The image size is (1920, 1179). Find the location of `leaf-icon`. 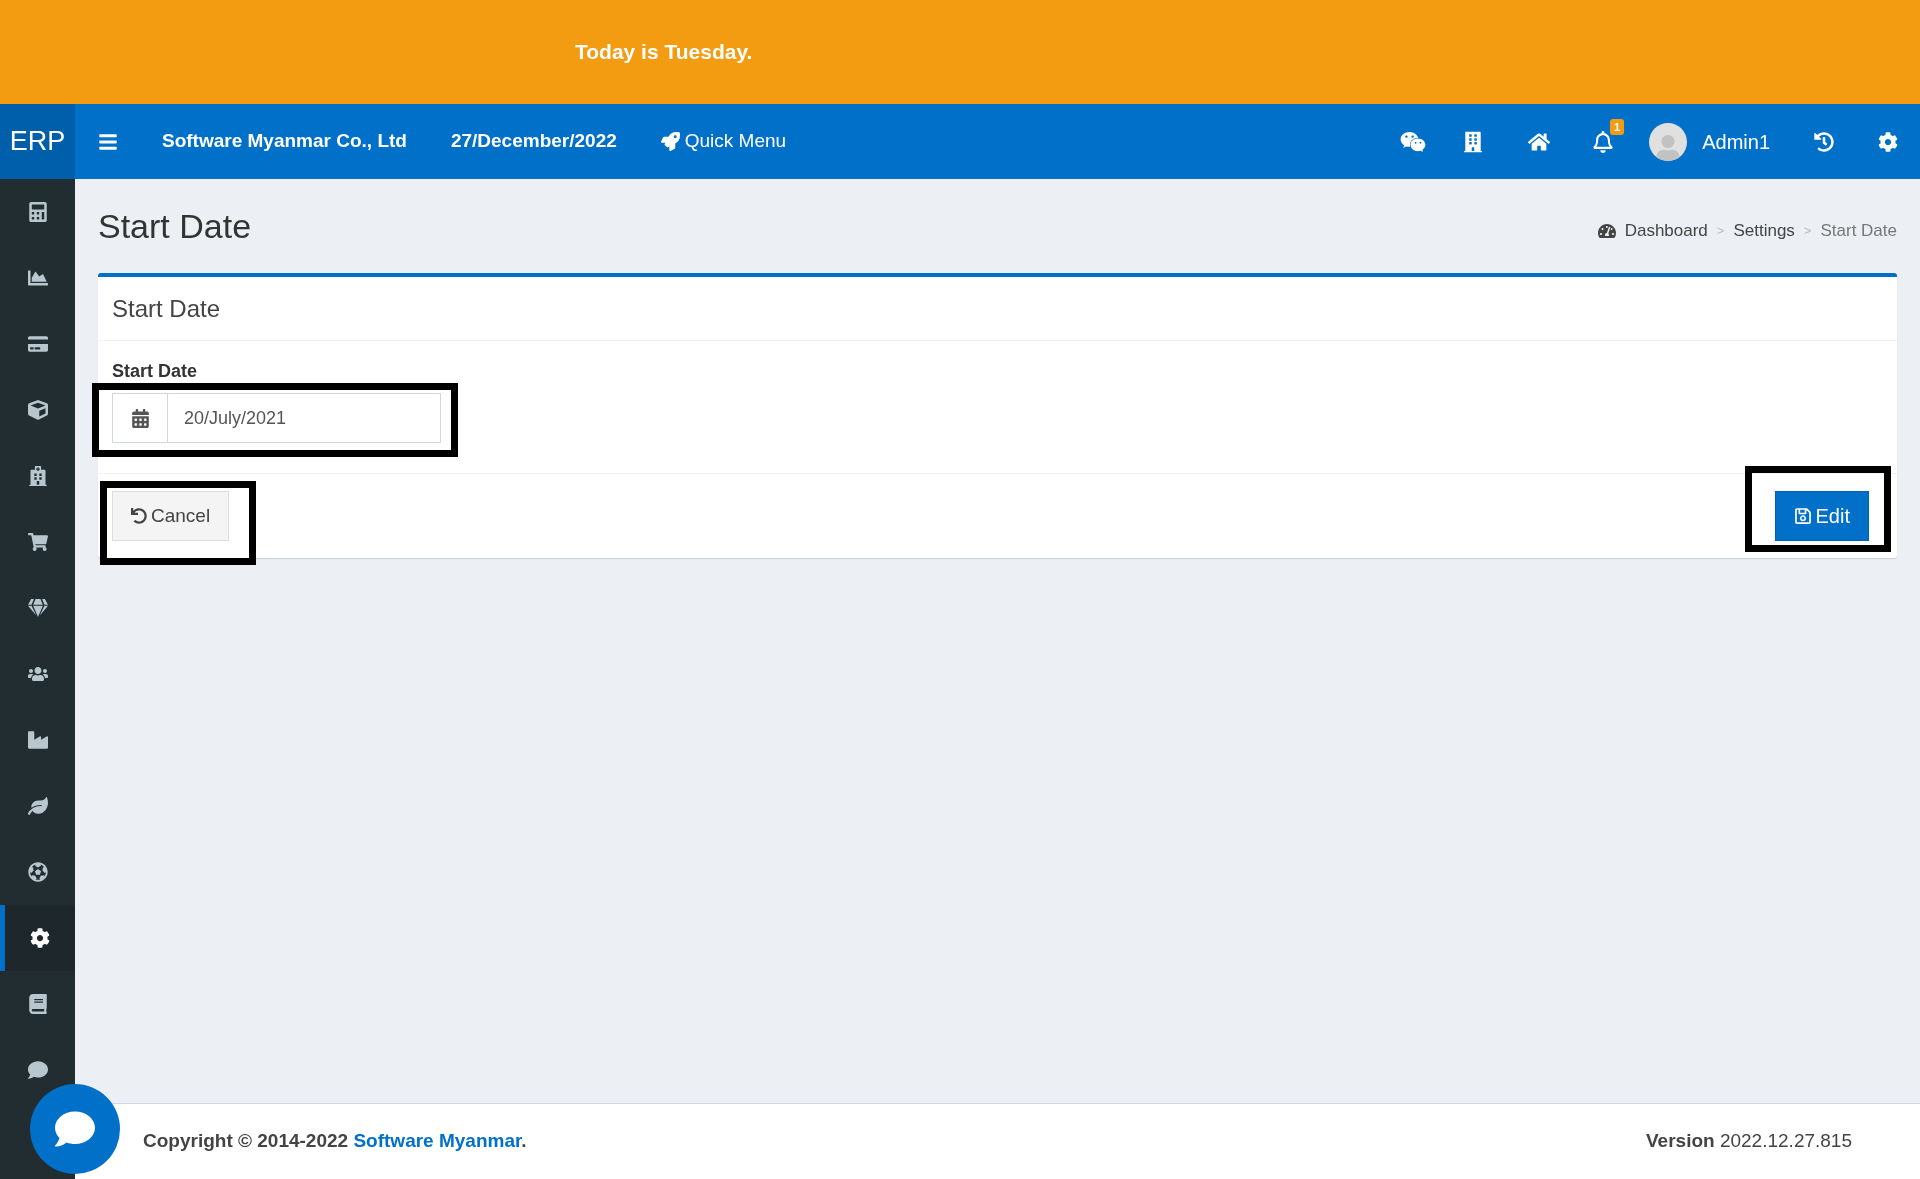

leaf-icon is located at coordinates (37, 806).